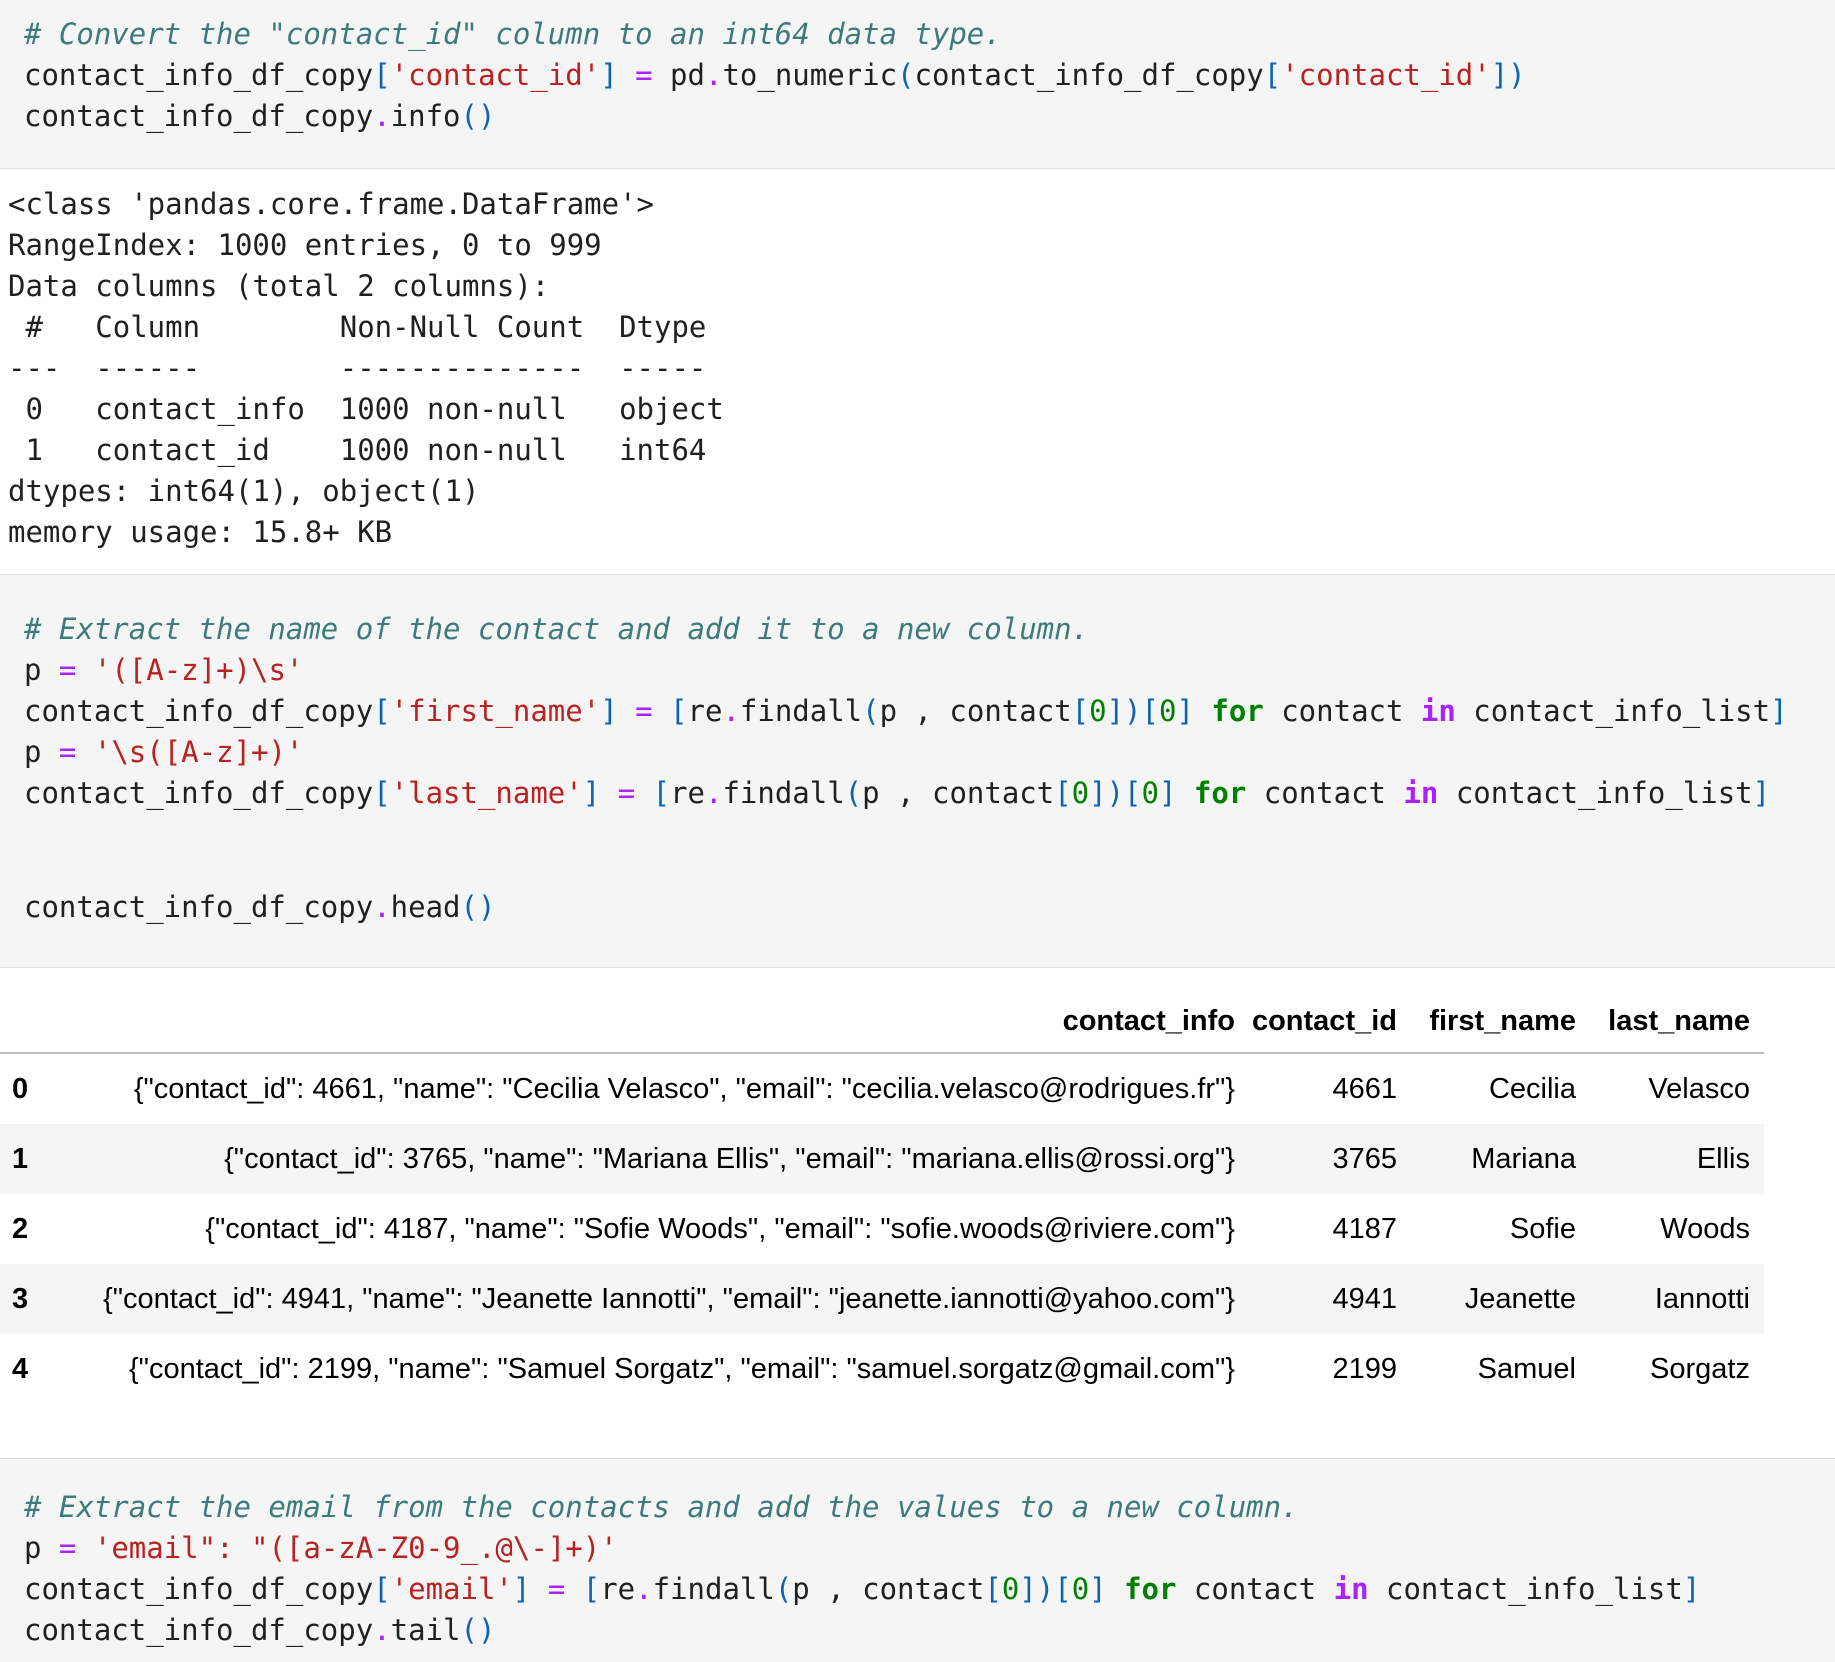 Image resolution: width=1835 pixels, height=1662 pixels. What do you see at coordinates (1677, 1369) in the screenshot?
I see `cell-last-name: Sorgatz` at bounding box center [1677, 1369].